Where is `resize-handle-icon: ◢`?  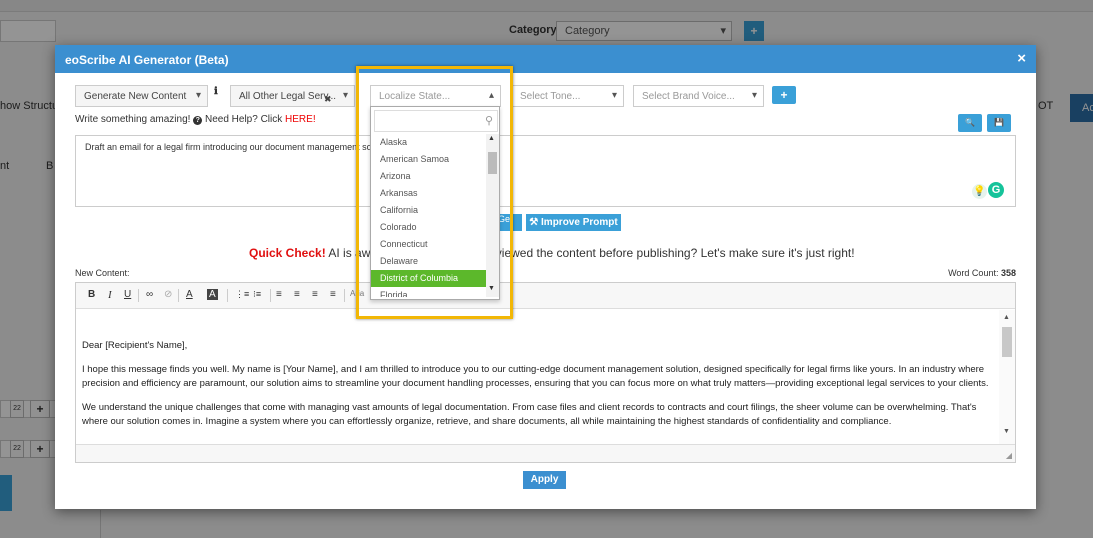
resize-handle-icon: ◢ is located at coordinates (1009, 455).